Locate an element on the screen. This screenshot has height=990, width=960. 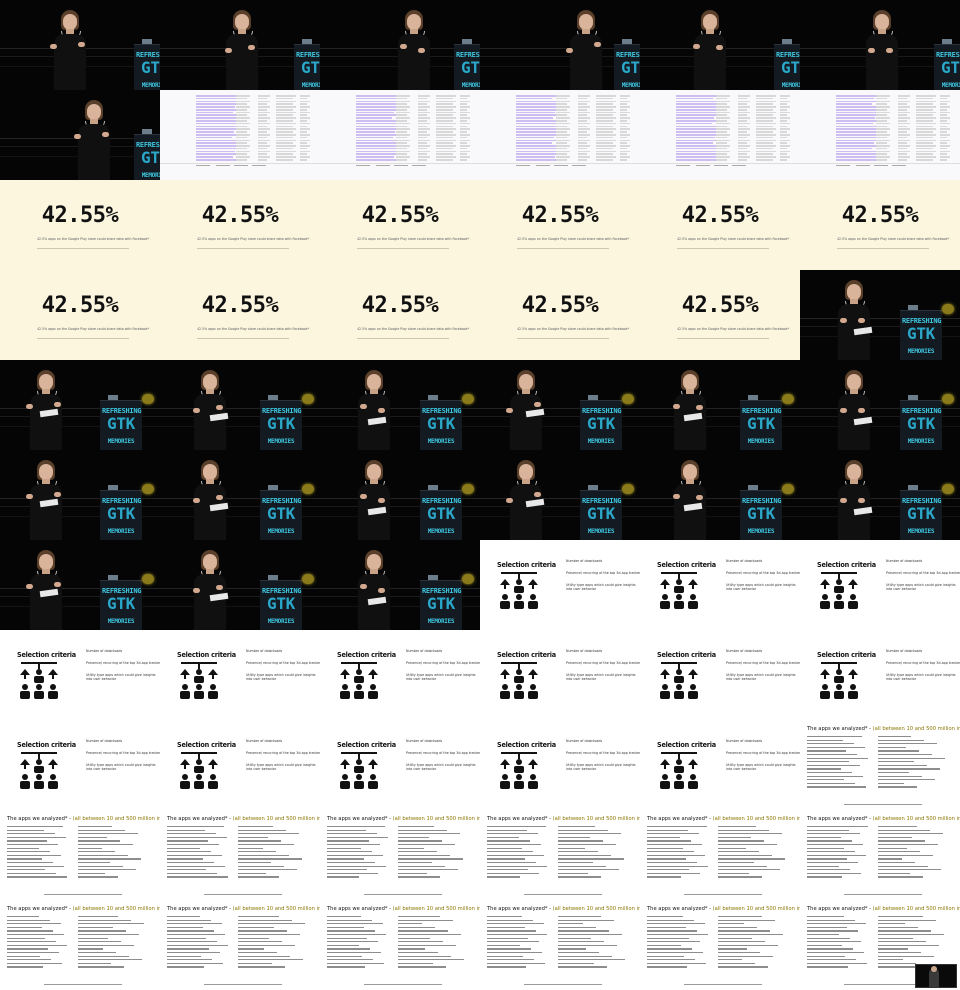
apps-title-text: The apps we analyzed* - is located at coordinates (520, 819).